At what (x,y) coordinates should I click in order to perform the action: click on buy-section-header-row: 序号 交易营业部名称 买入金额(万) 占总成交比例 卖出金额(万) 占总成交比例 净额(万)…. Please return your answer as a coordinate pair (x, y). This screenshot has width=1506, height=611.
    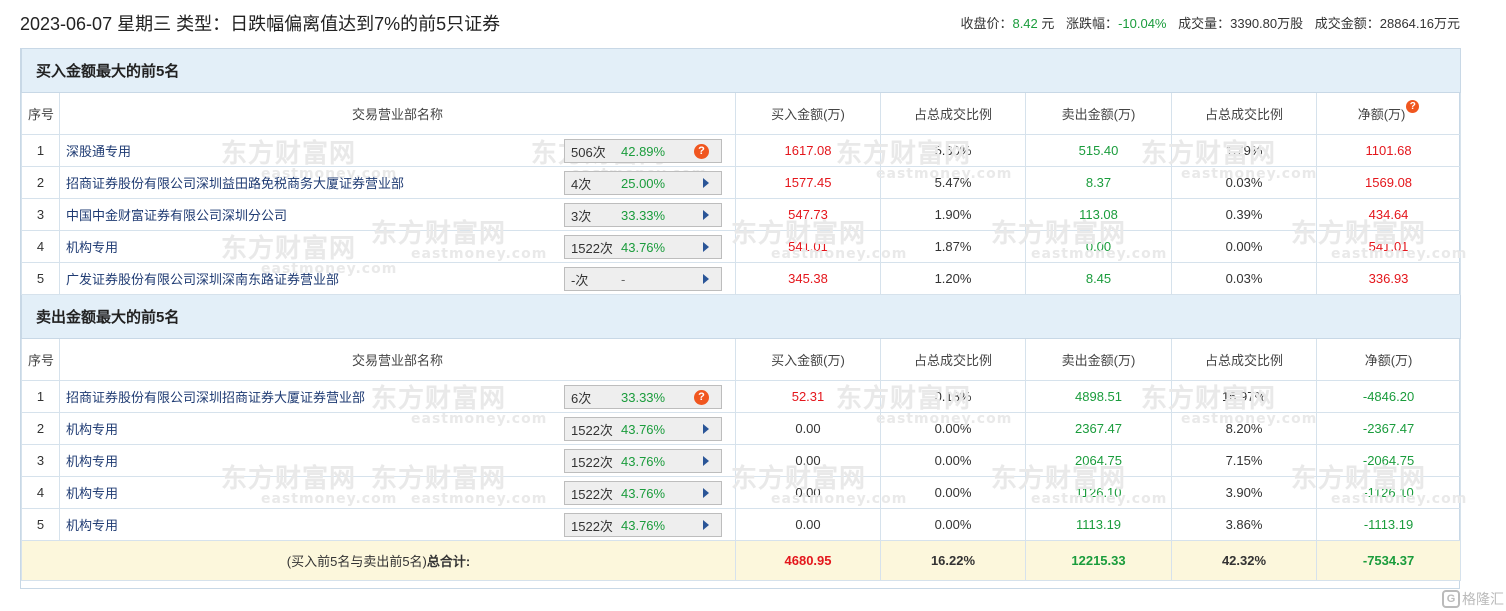
    Looking at the image, I should click on (741, 113).